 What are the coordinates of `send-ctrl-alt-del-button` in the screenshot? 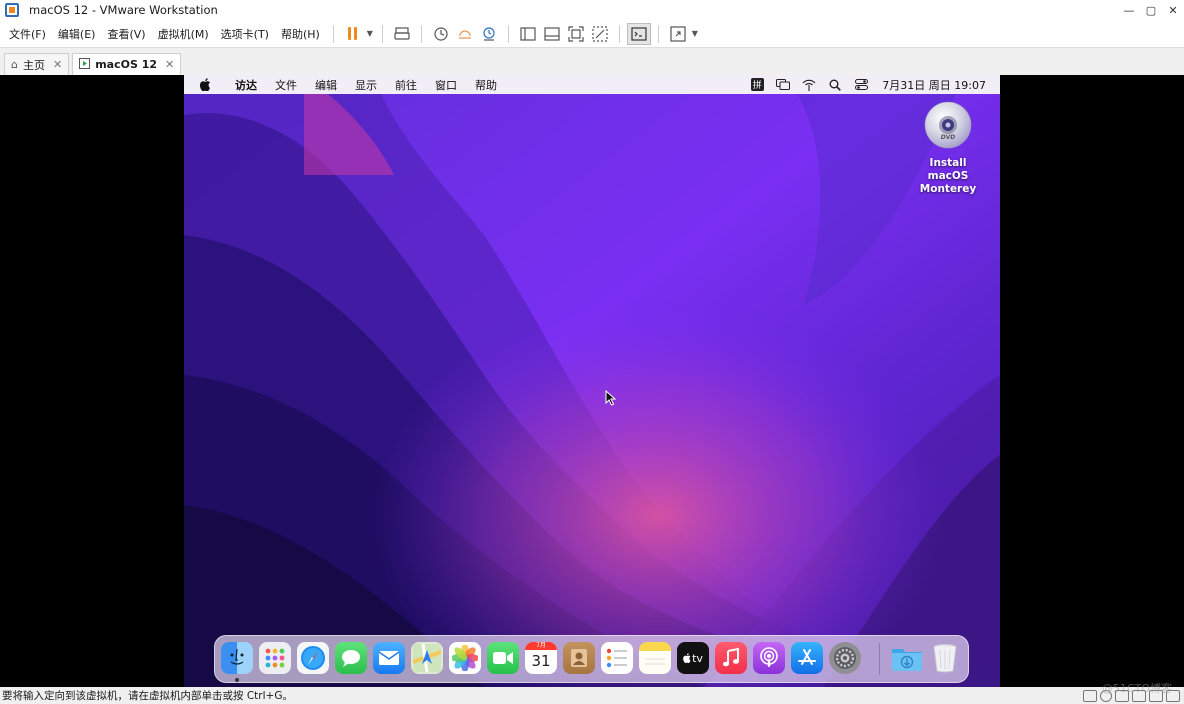 It's located at (402, 34).